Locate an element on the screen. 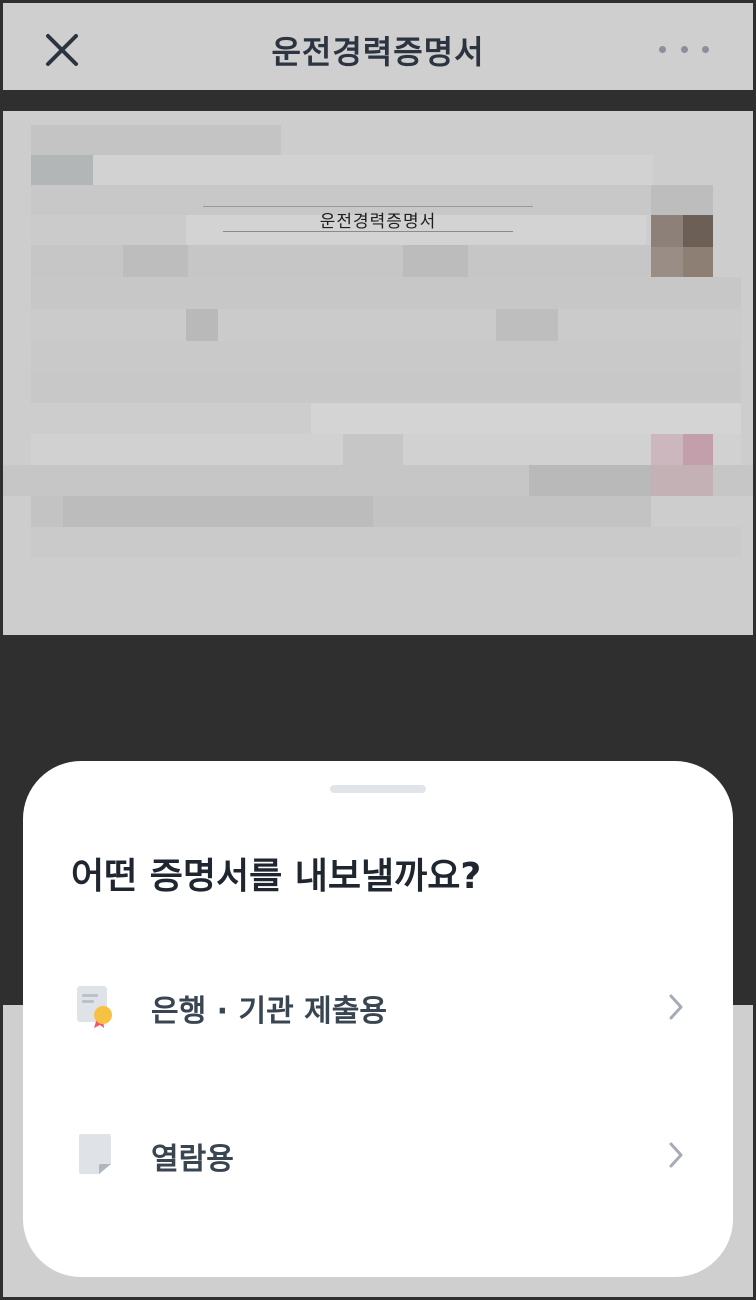 The width and height of the screenshot is (756, 1300). more-options-button is located at coordinates (684, 49).